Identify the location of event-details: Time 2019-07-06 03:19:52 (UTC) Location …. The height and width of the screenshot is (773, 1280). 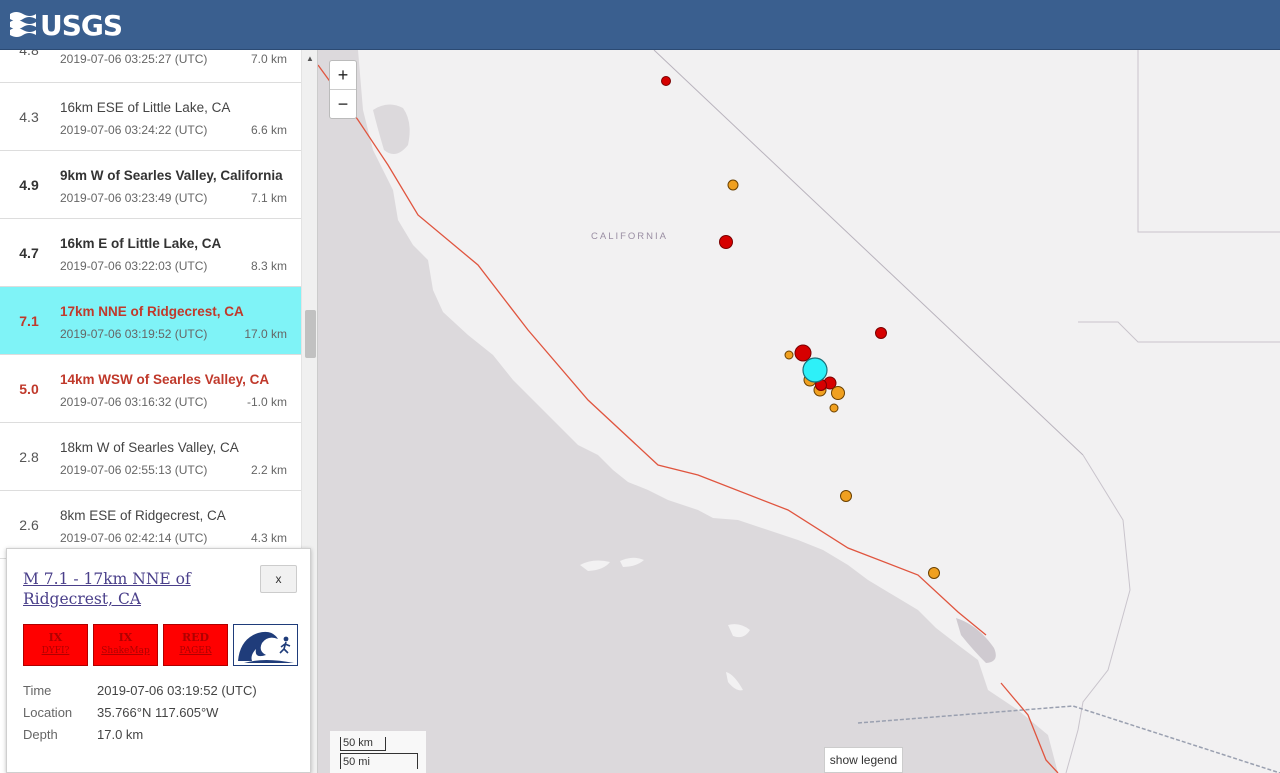
(140, 716).